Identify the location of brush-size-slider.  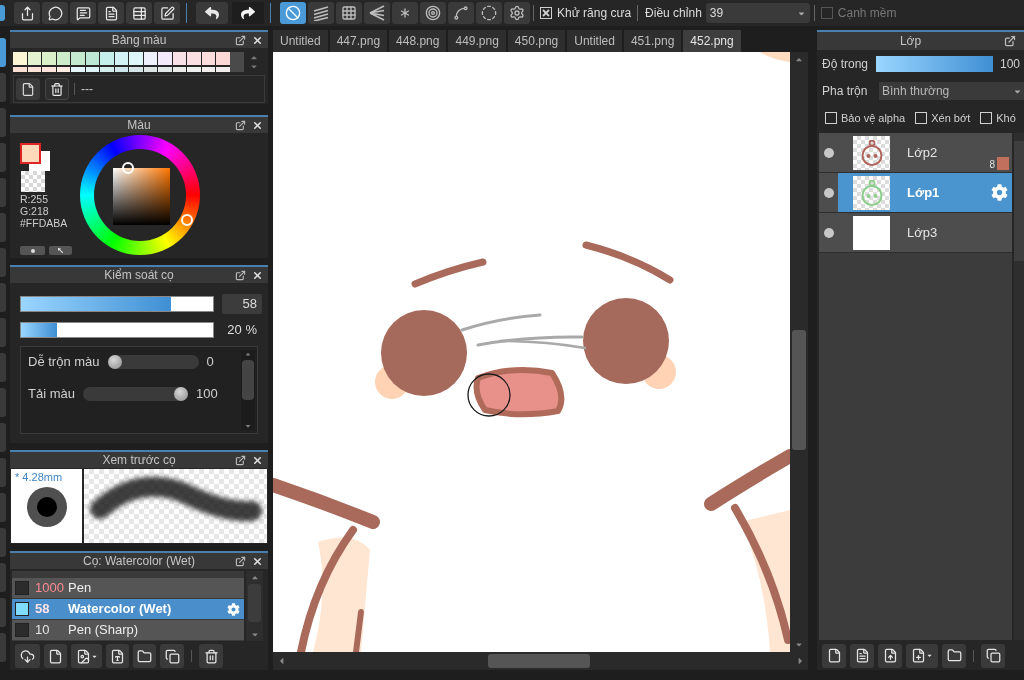
(117, 304).